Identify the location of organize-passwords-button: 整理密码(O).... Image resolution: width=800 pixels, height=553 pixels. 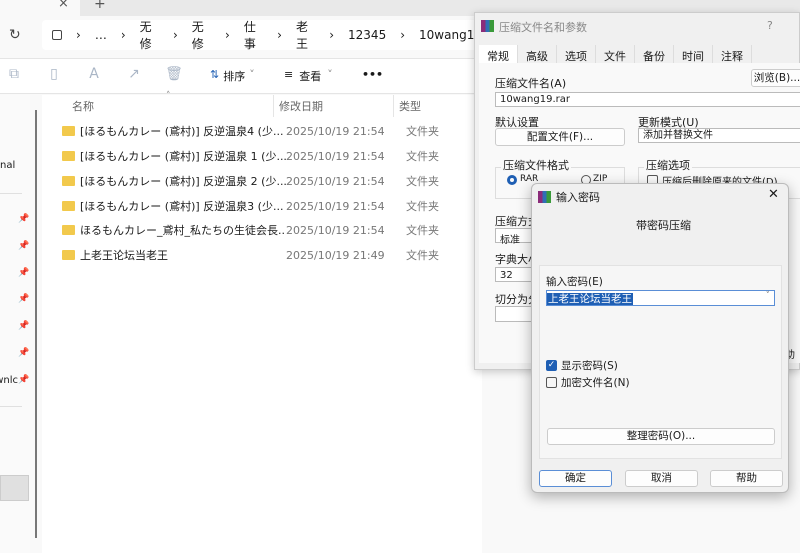
(661, 436).